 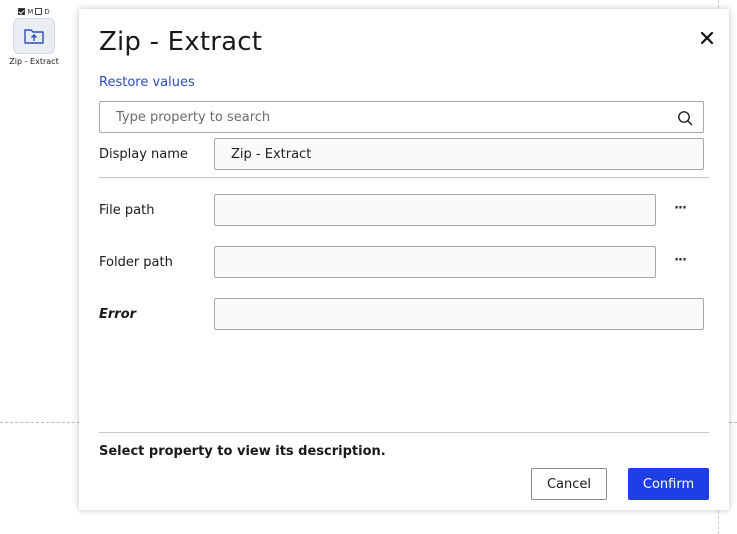 I want to click on restore-values-link: Restore values, so click(x=147, y=82).